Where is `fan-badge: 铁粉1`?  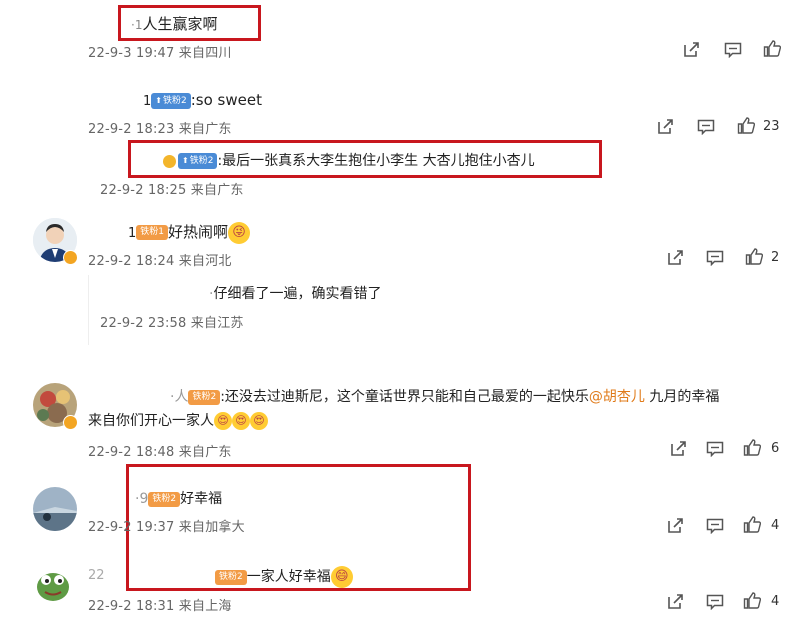
fan-badge: 铁粉1 is located at coordinates (152, 232).